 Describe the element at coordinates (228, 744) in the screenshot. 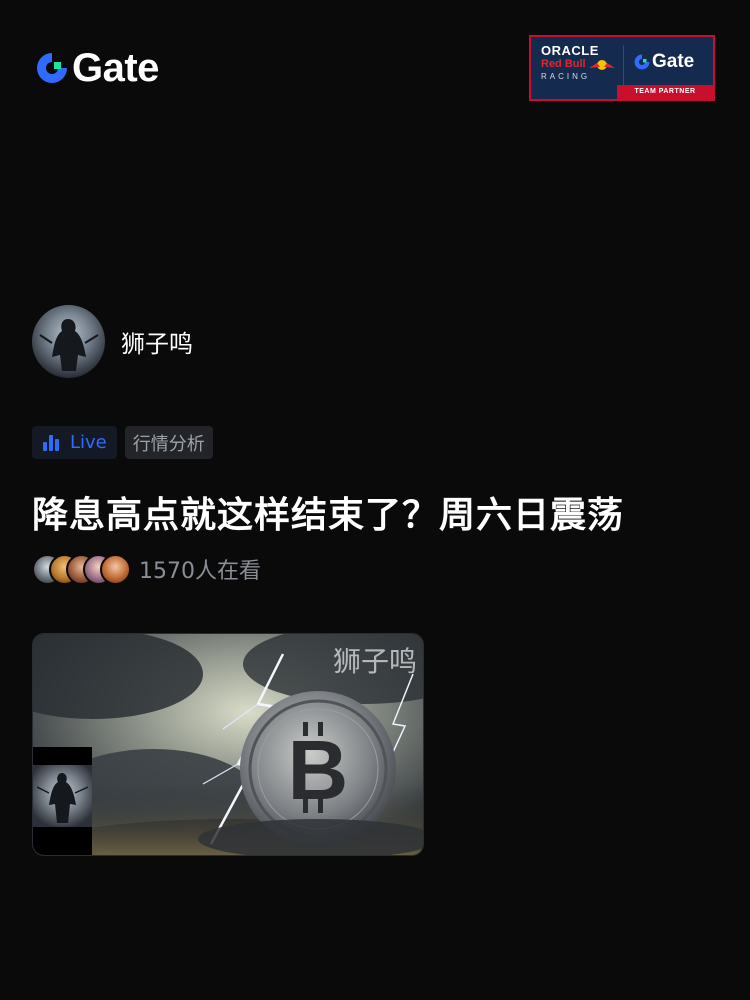

I see `stream-preview: B 狮子鸣` at that location.